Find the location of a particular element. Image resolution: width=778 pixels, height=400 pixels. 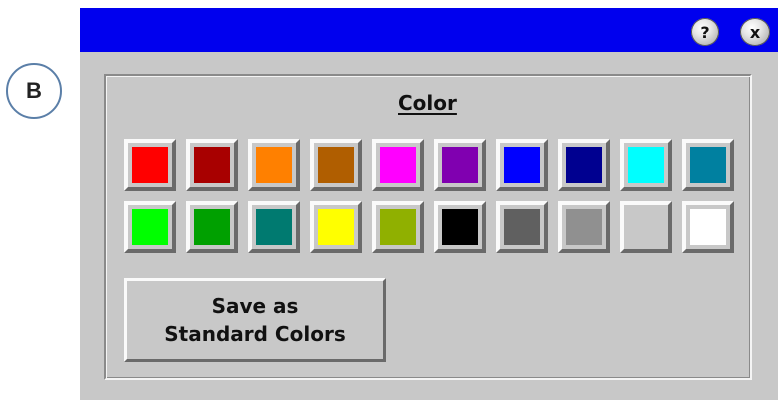

callout-badge: B is located at coordinates (34, 91).